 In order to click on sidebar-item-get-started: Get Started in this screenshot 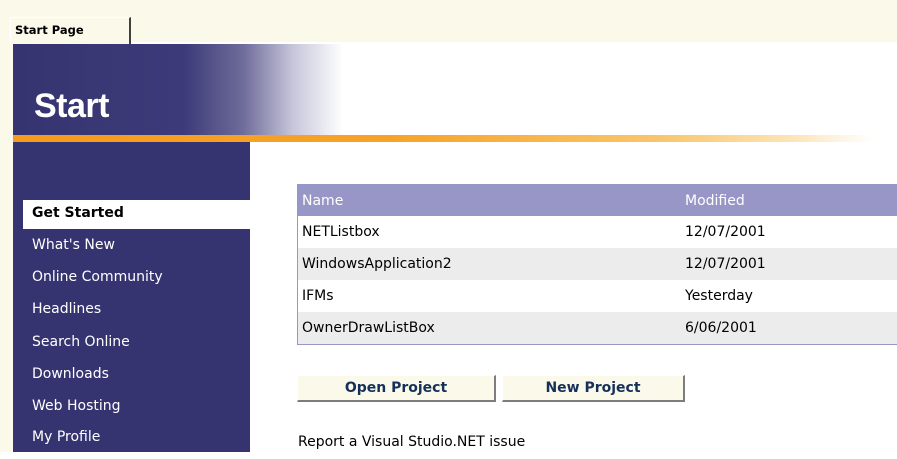, I will do `click(136, 214)`.